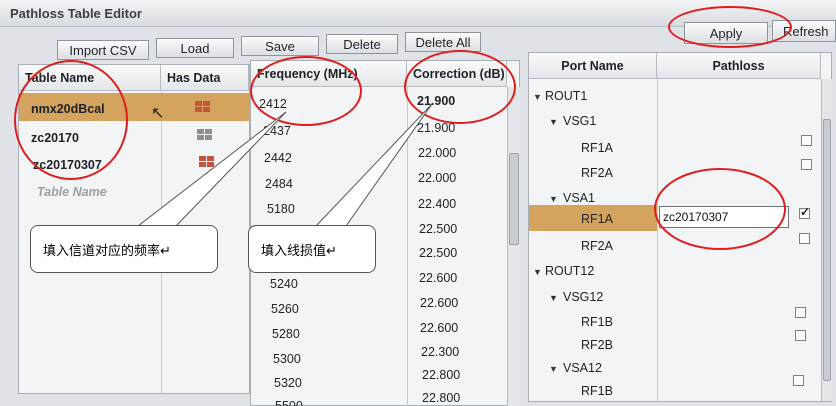  Describe the element at coordinates (312, 249) in the screenshot. I see `loss-value-callout: 填入线损值↵` at that location.